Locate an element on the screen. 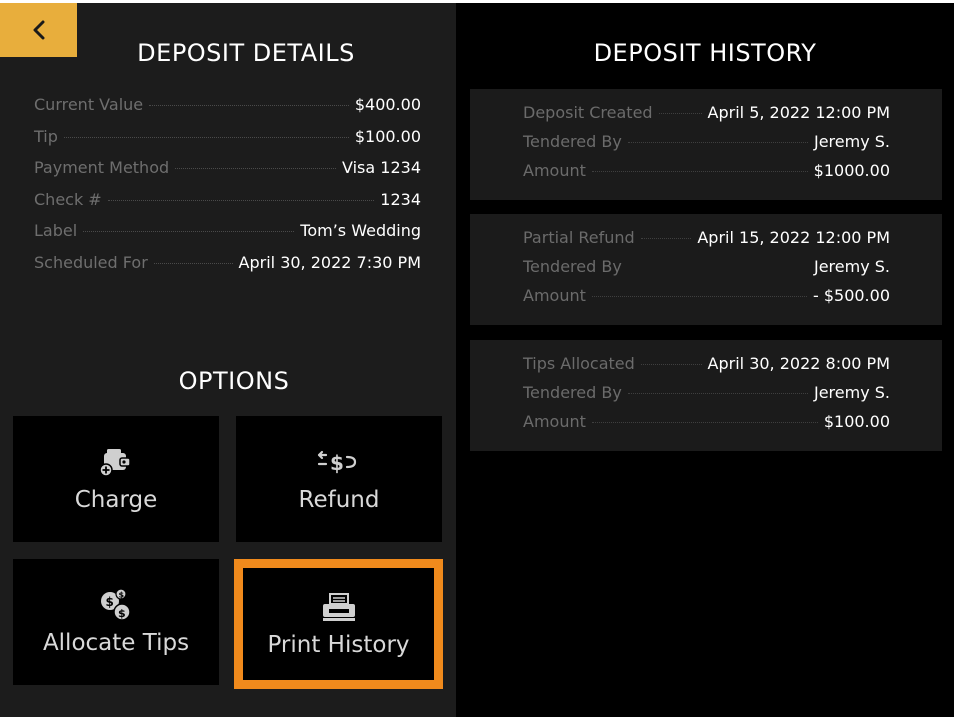  history-row: Tips Allocated April 30, 2022 8:00 PM is located at coordinates (706, 368).